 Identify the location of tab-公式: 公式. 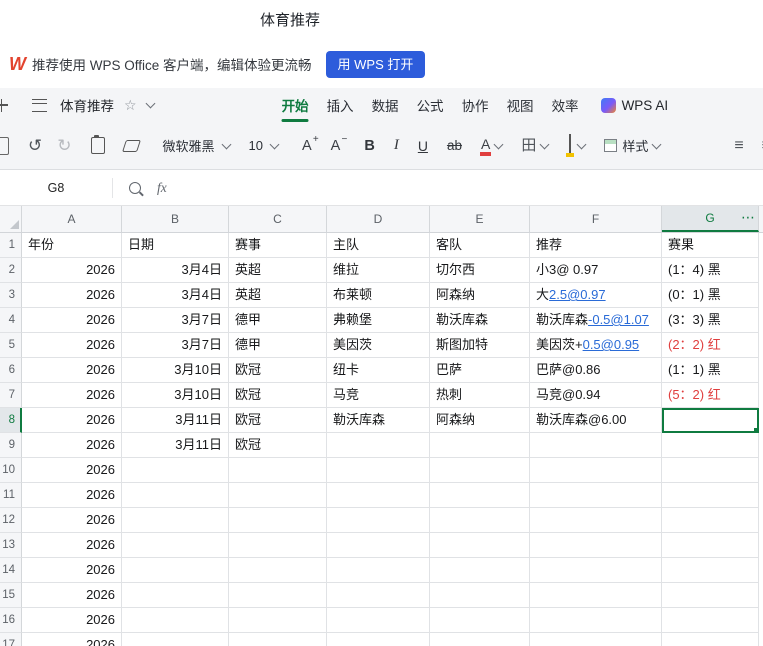
(430, 105).